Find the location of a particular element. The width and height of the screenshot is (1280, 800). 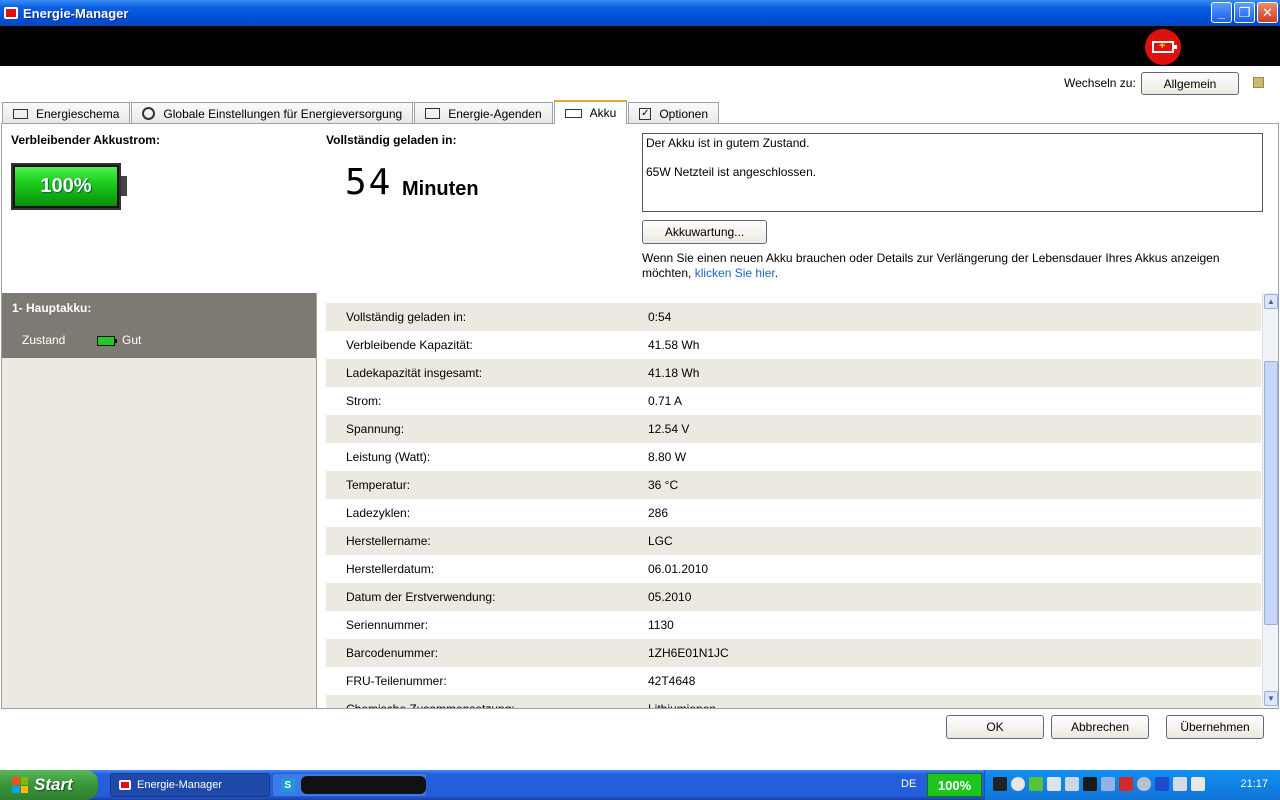

power-plug-icon is located at coordinates (1000, 784).